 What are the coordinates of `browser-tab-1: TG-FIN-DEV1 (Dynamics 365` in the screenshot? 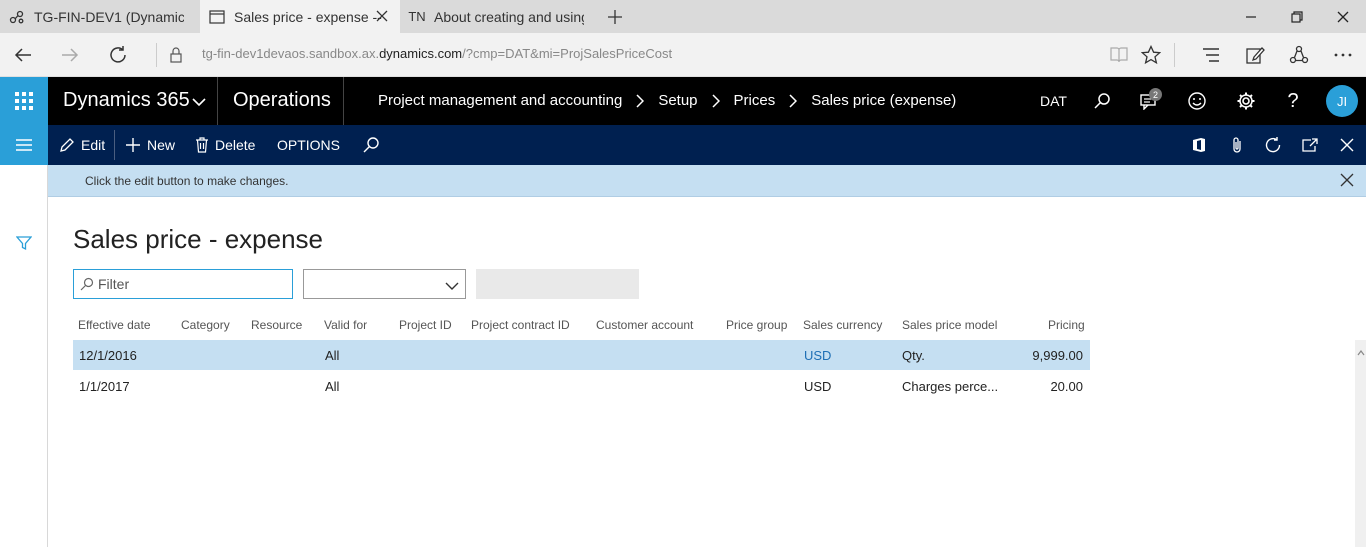 It's located at (100, 16).